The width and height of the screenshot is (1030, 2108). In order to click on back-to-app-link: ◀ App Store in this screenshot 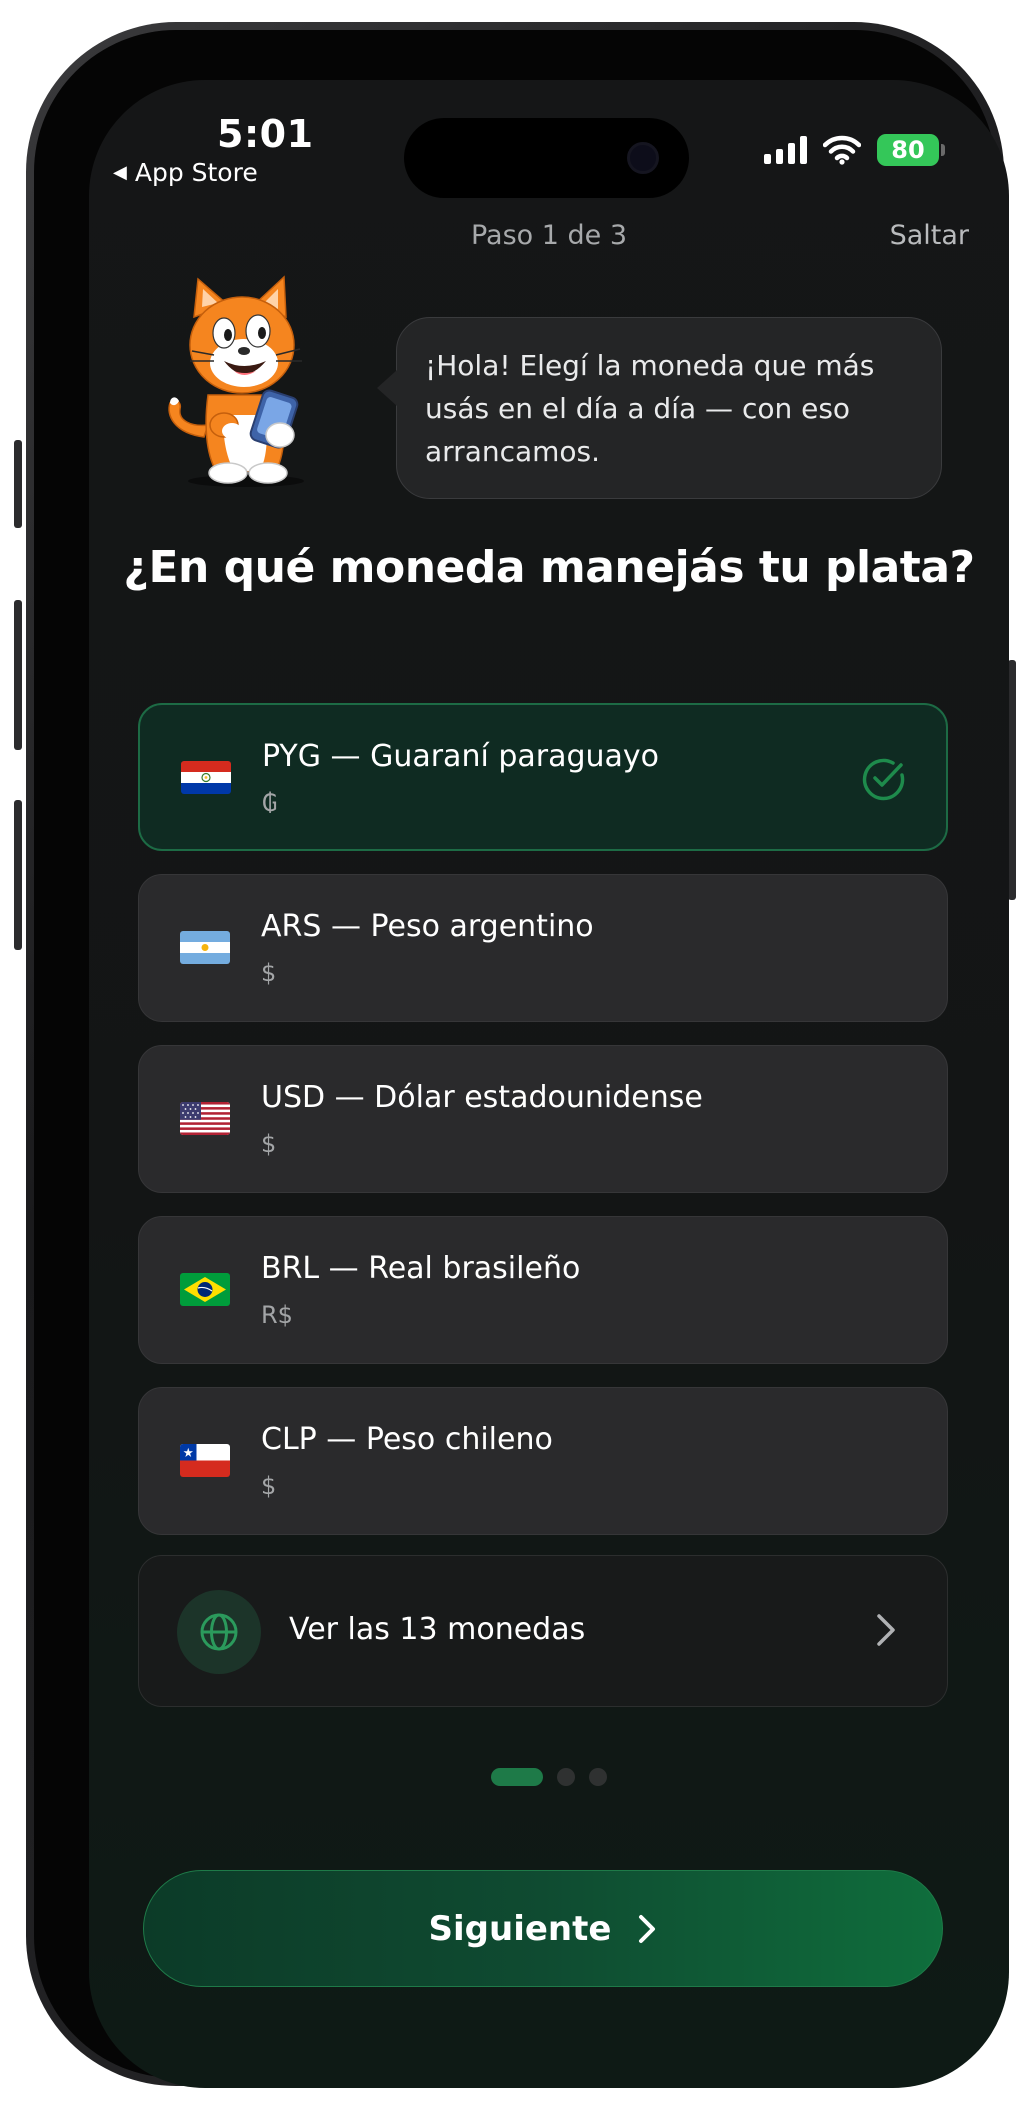, I will do `click(185, 172)`.